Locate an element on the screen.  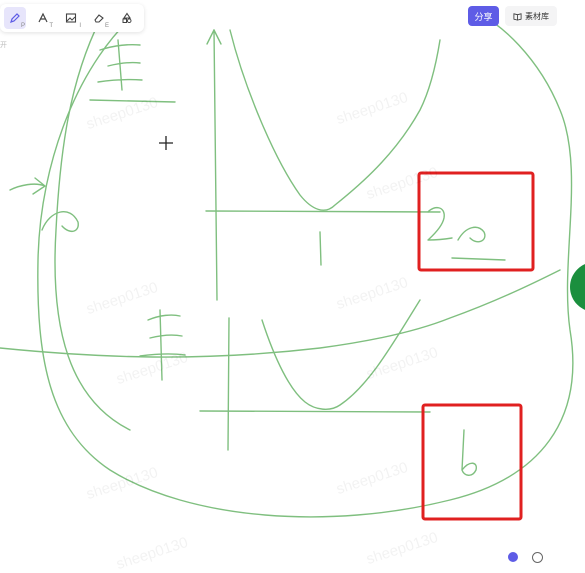
ink-bottom-y-axis is located at coordinates (228, 384).